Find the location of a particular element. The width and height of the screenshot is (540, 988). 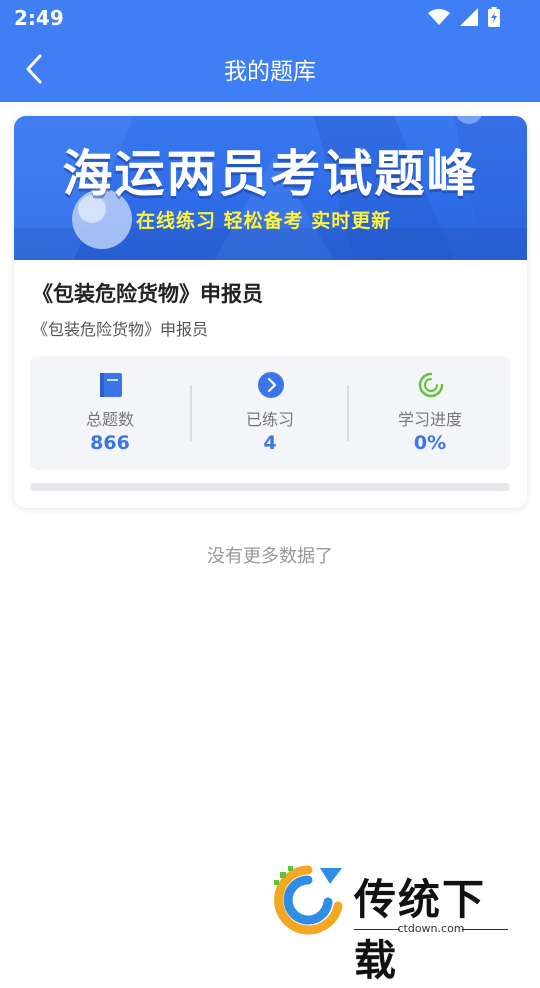

bank-subtitle: 《包装危险货物》申报员 is located at coordinates (120, 329).